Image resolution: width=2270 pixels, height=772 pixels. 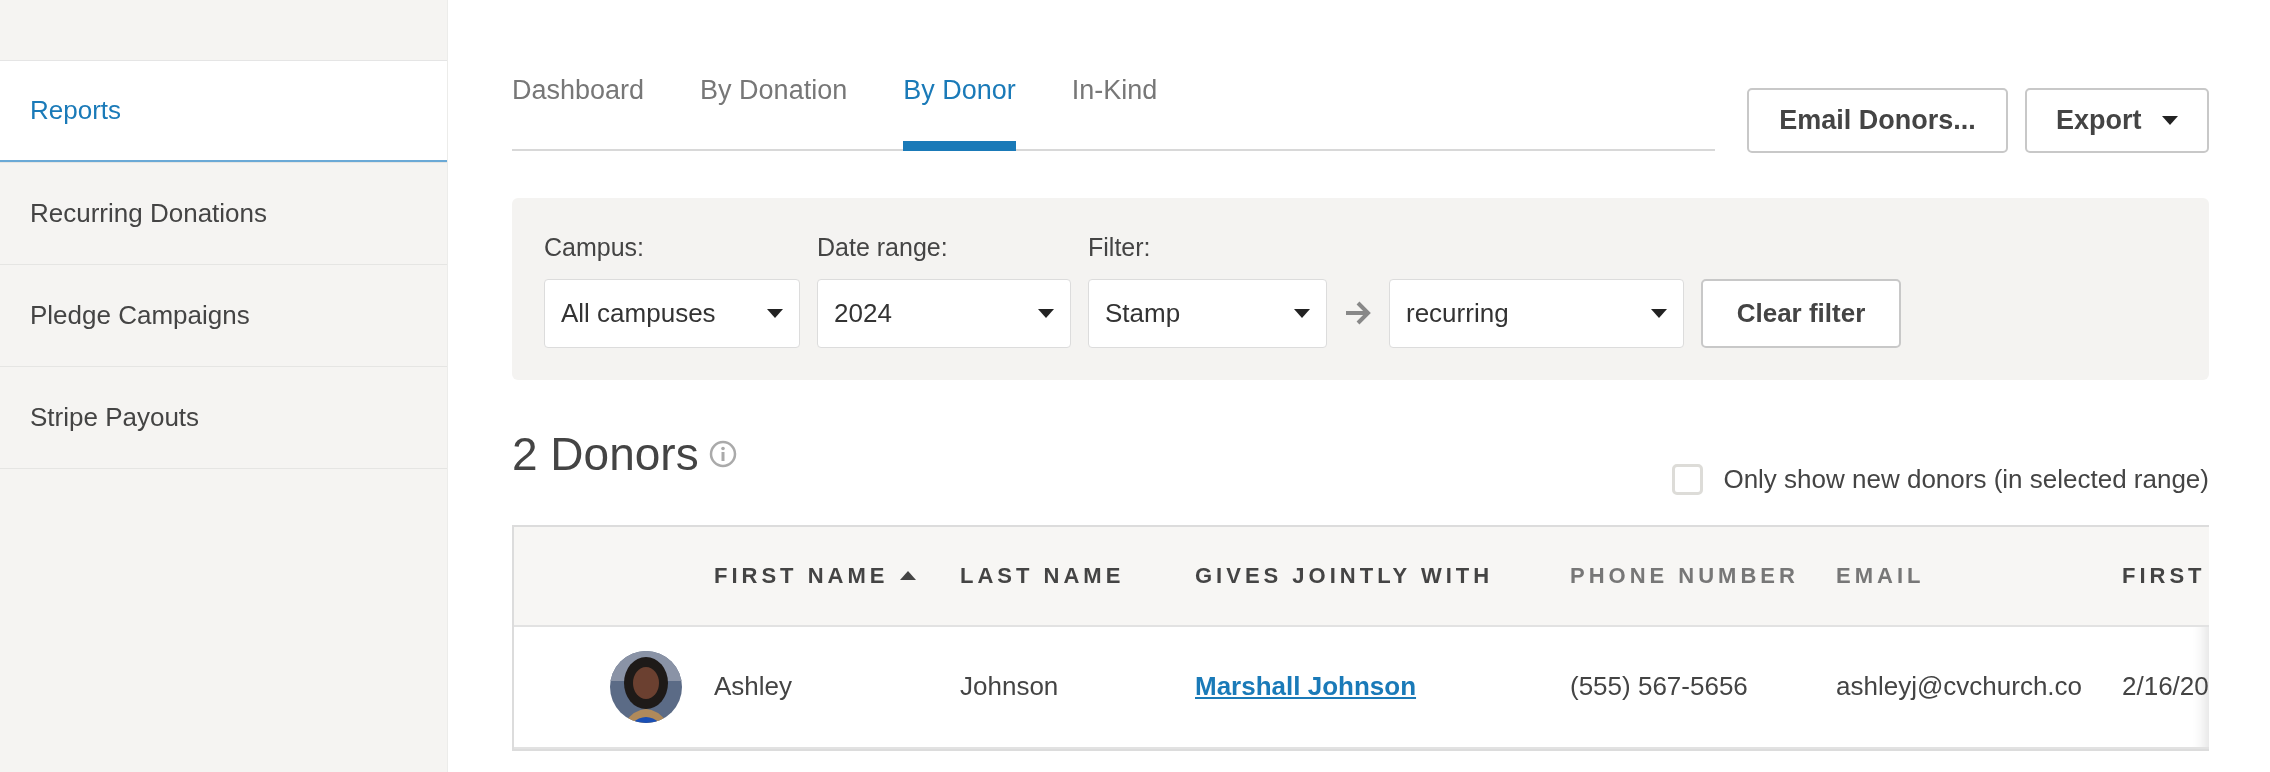 I want to click on filter-label: Filter:, so click(x=1120, y=247).